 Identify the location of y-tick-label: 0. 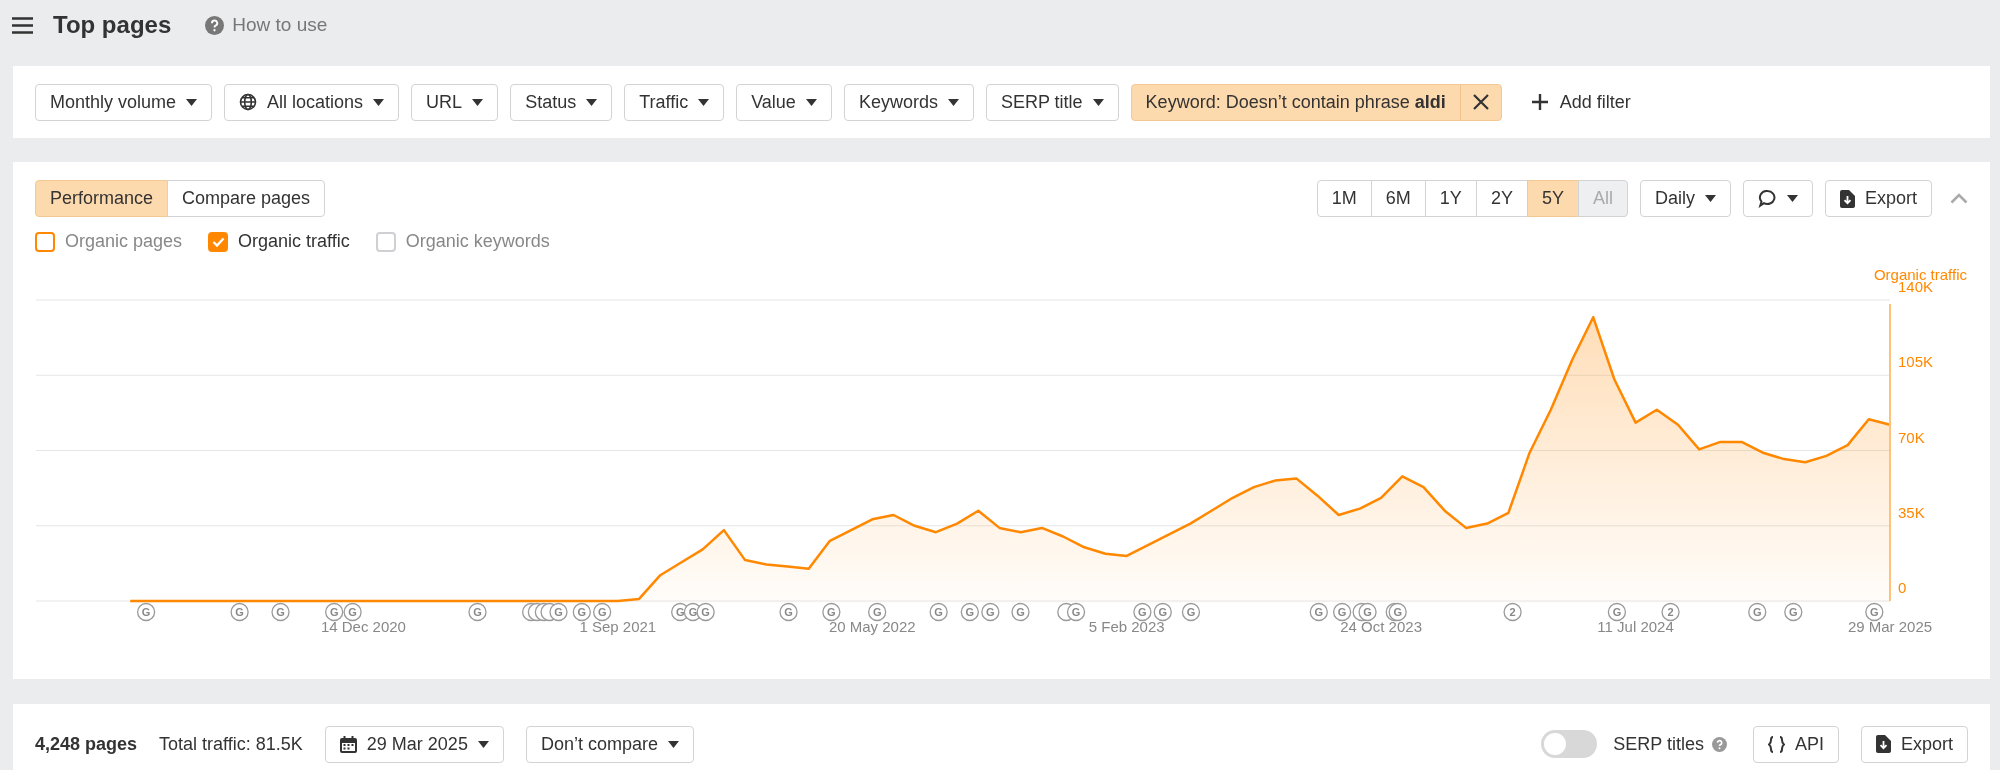
(1902, 587).